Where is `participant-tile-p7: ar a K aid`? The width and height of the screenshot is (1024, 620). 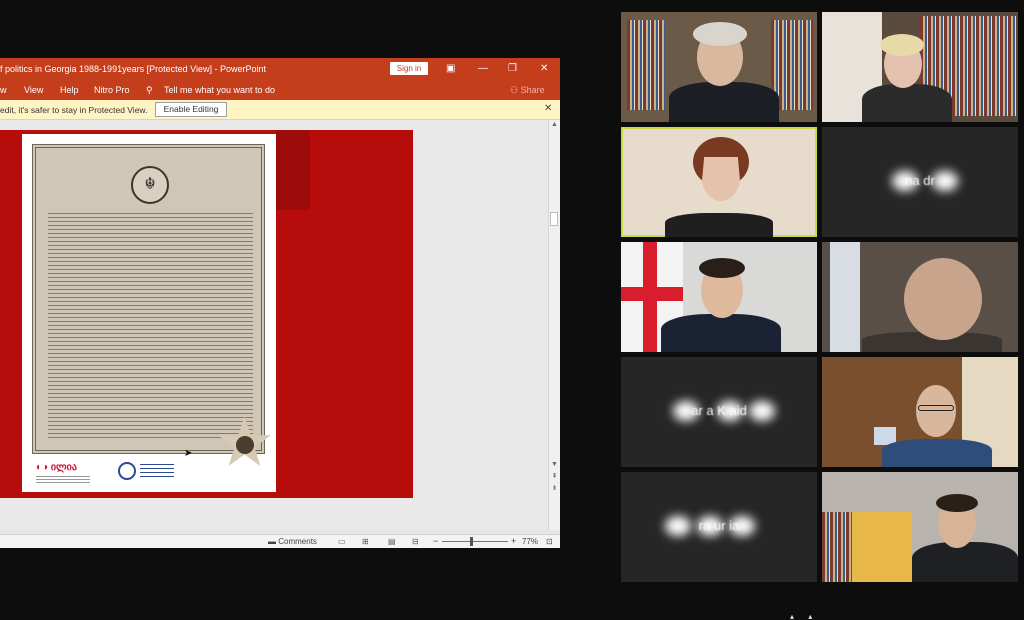 participant-tile-p7: ar a K aid is located at coordinates (719, 412).